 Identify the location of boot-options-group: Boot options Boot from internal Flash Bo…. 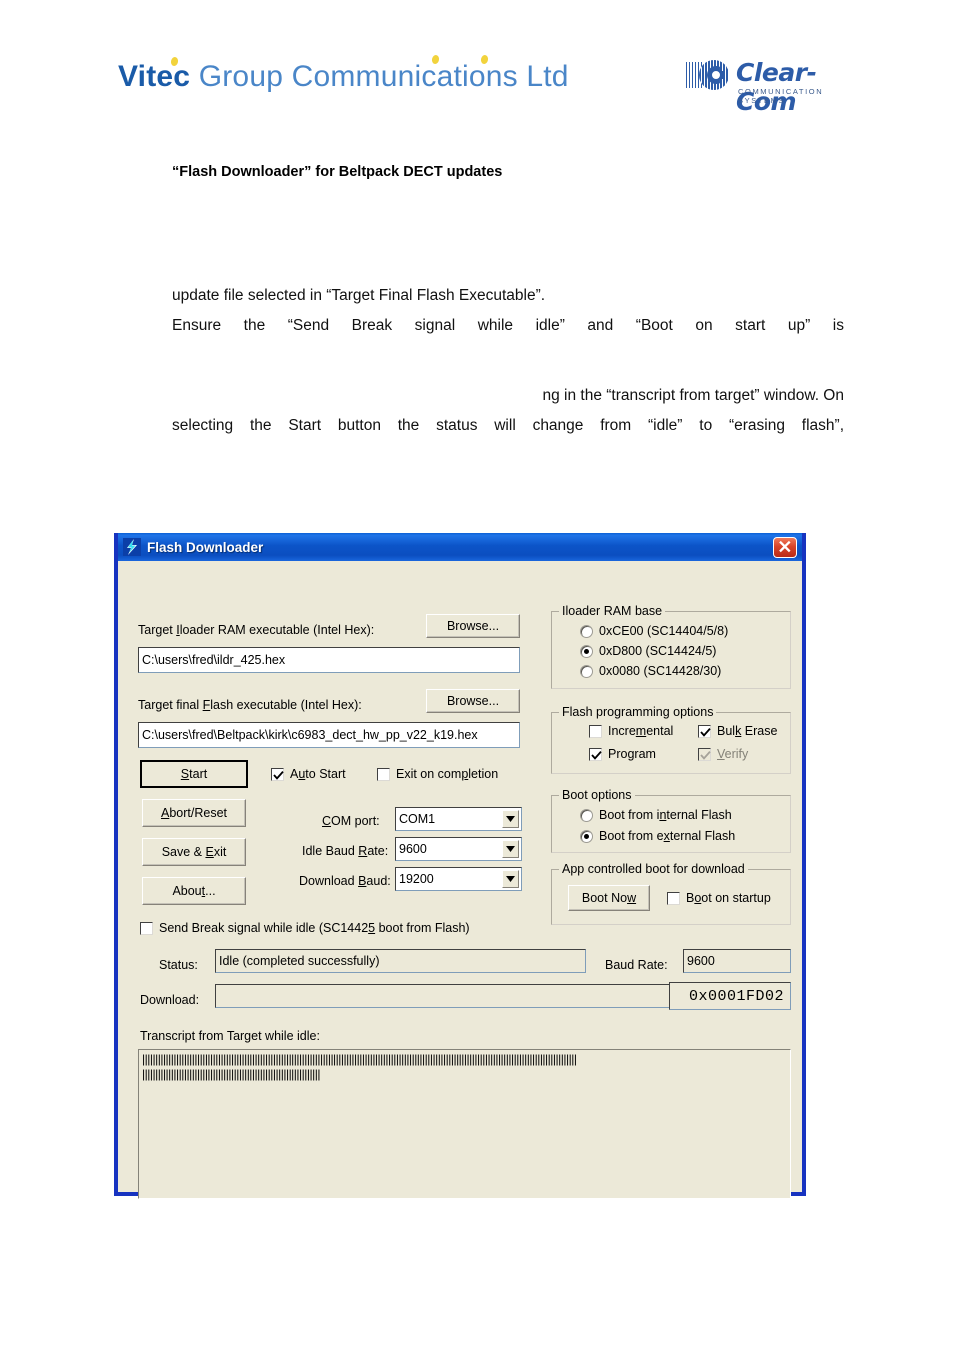
(671, 820).